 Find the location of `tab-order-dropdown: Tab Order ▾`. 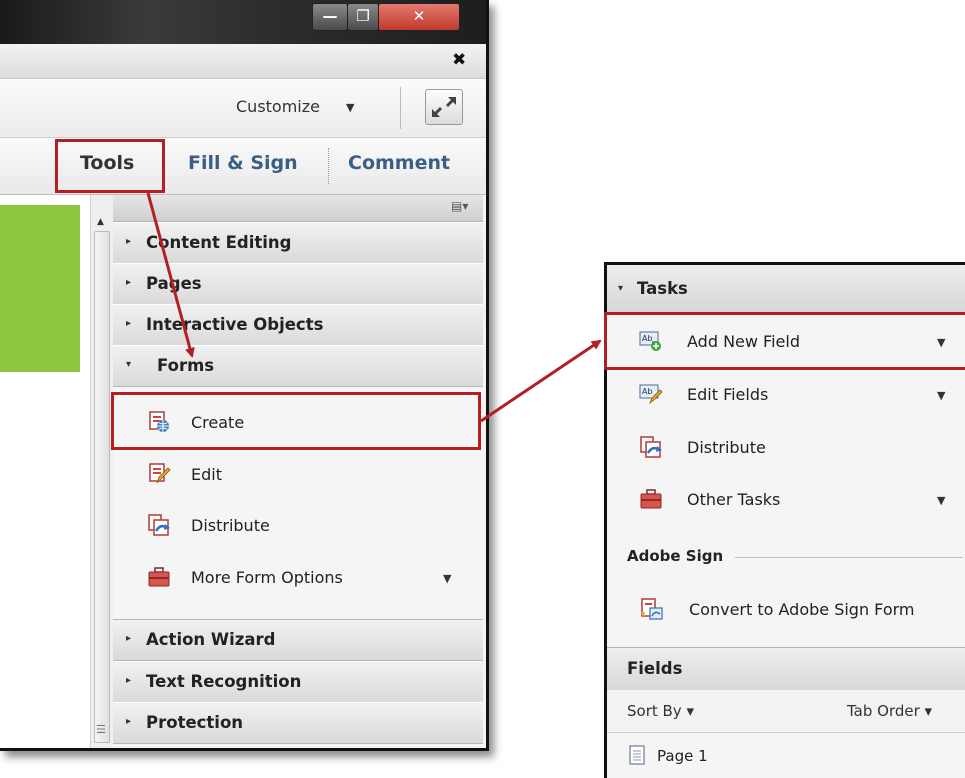

tab-order-dropdown: Tab Order ▾ is located at coordinates (889, 711).